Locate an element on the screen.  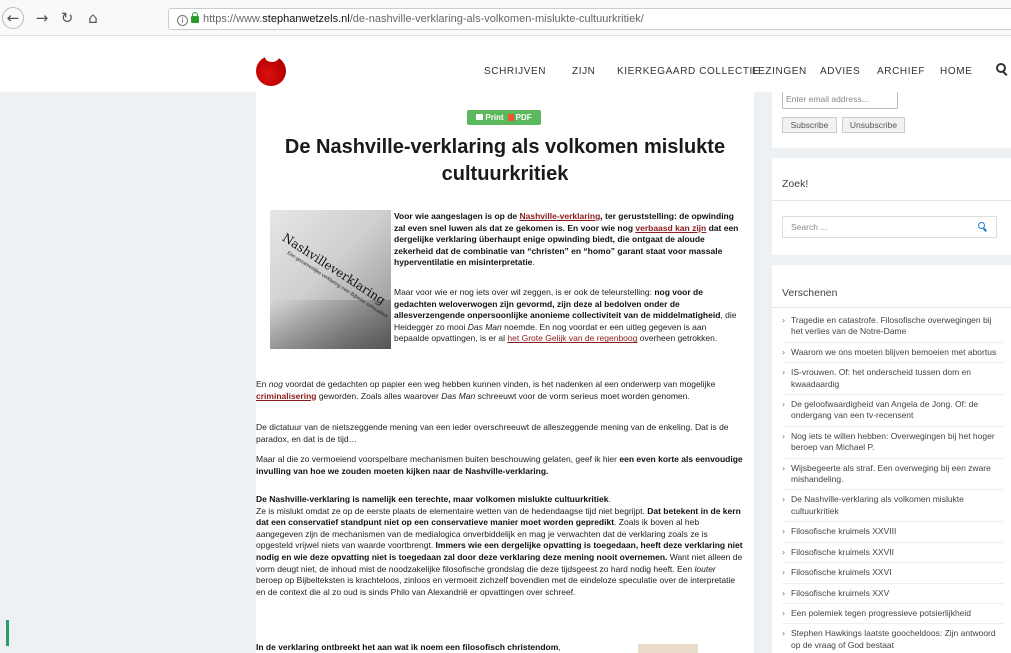
recent-post-link: Filosofische kruimels XXV is located at coordinates (840, 593).